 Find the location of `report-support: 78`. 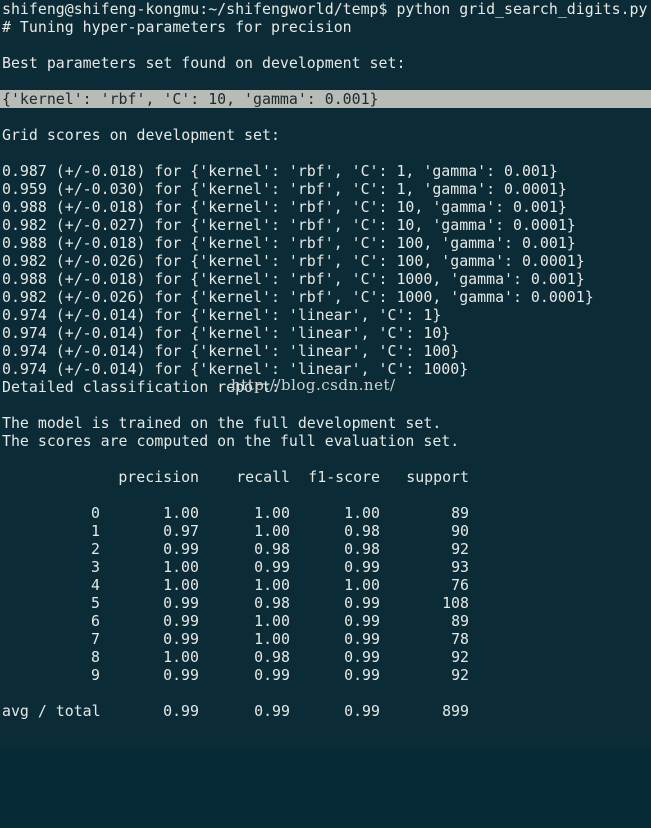

report-support: 78 is located at coordinates (460, 639).